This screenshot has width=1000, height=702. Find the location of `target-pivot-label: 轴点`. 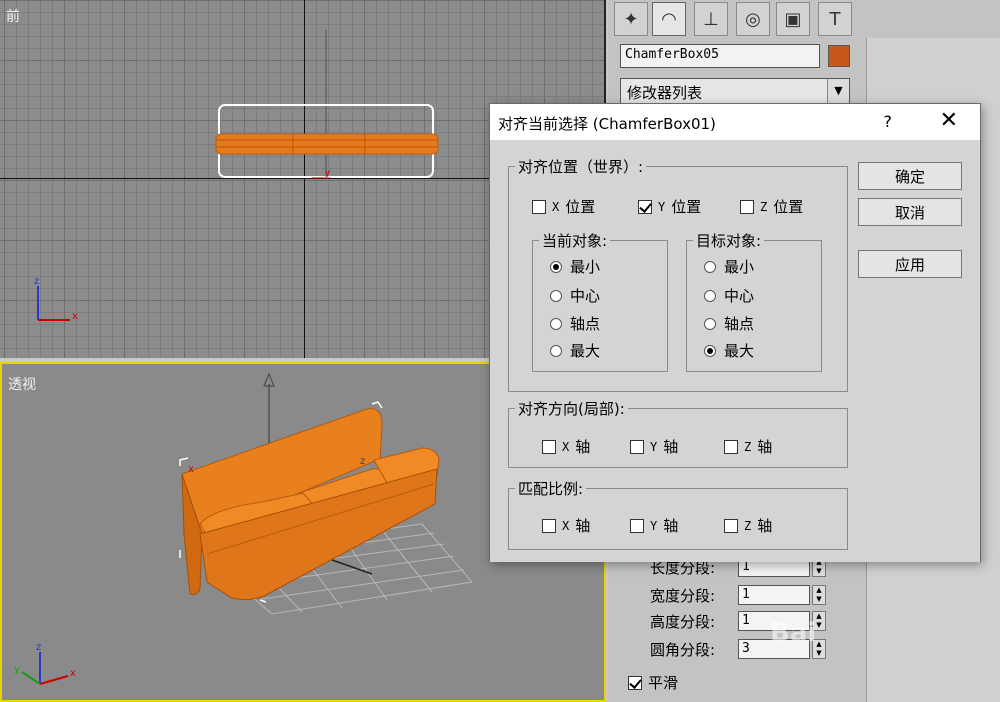

target-pivot-label: 轴点 is located at coordinates (739, 324).